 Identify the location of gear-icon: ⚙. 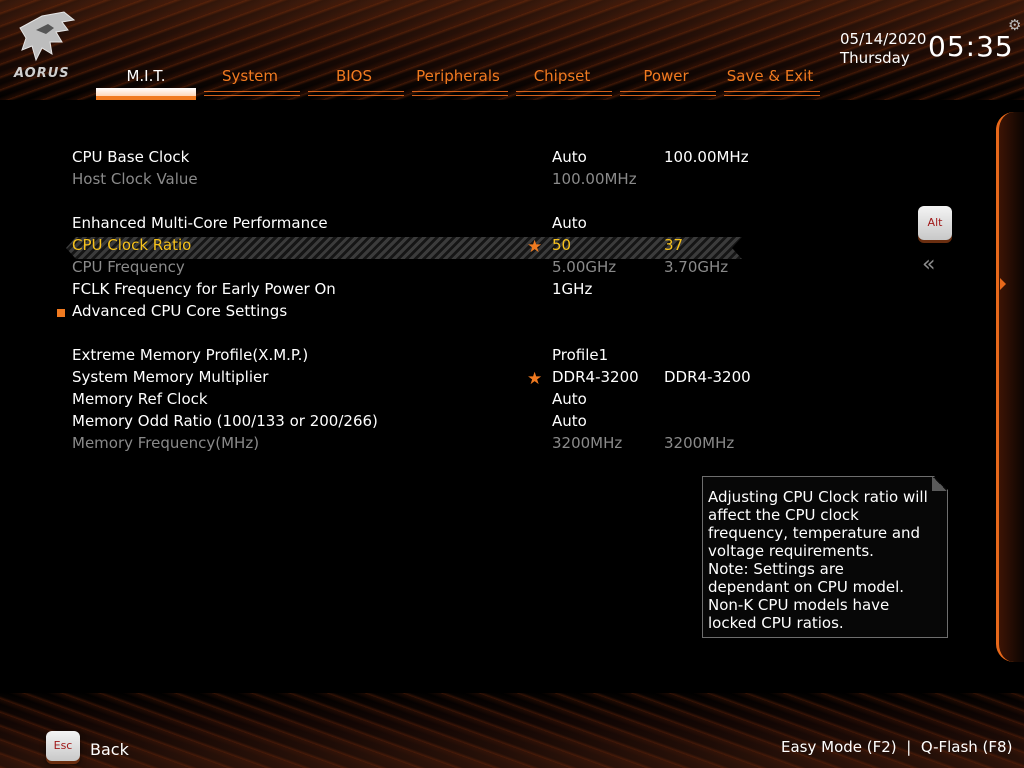
(1016, 25).